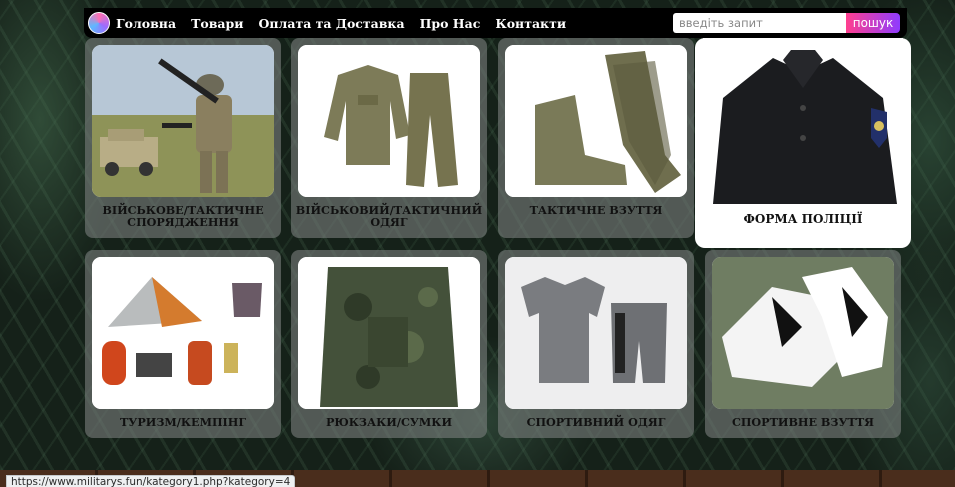 This screenshot has width=955, height=487. What do you see at coordinates (389, 333) in the screenshot?
I see `camo-backpack-image` at bounding box center [389, 333].